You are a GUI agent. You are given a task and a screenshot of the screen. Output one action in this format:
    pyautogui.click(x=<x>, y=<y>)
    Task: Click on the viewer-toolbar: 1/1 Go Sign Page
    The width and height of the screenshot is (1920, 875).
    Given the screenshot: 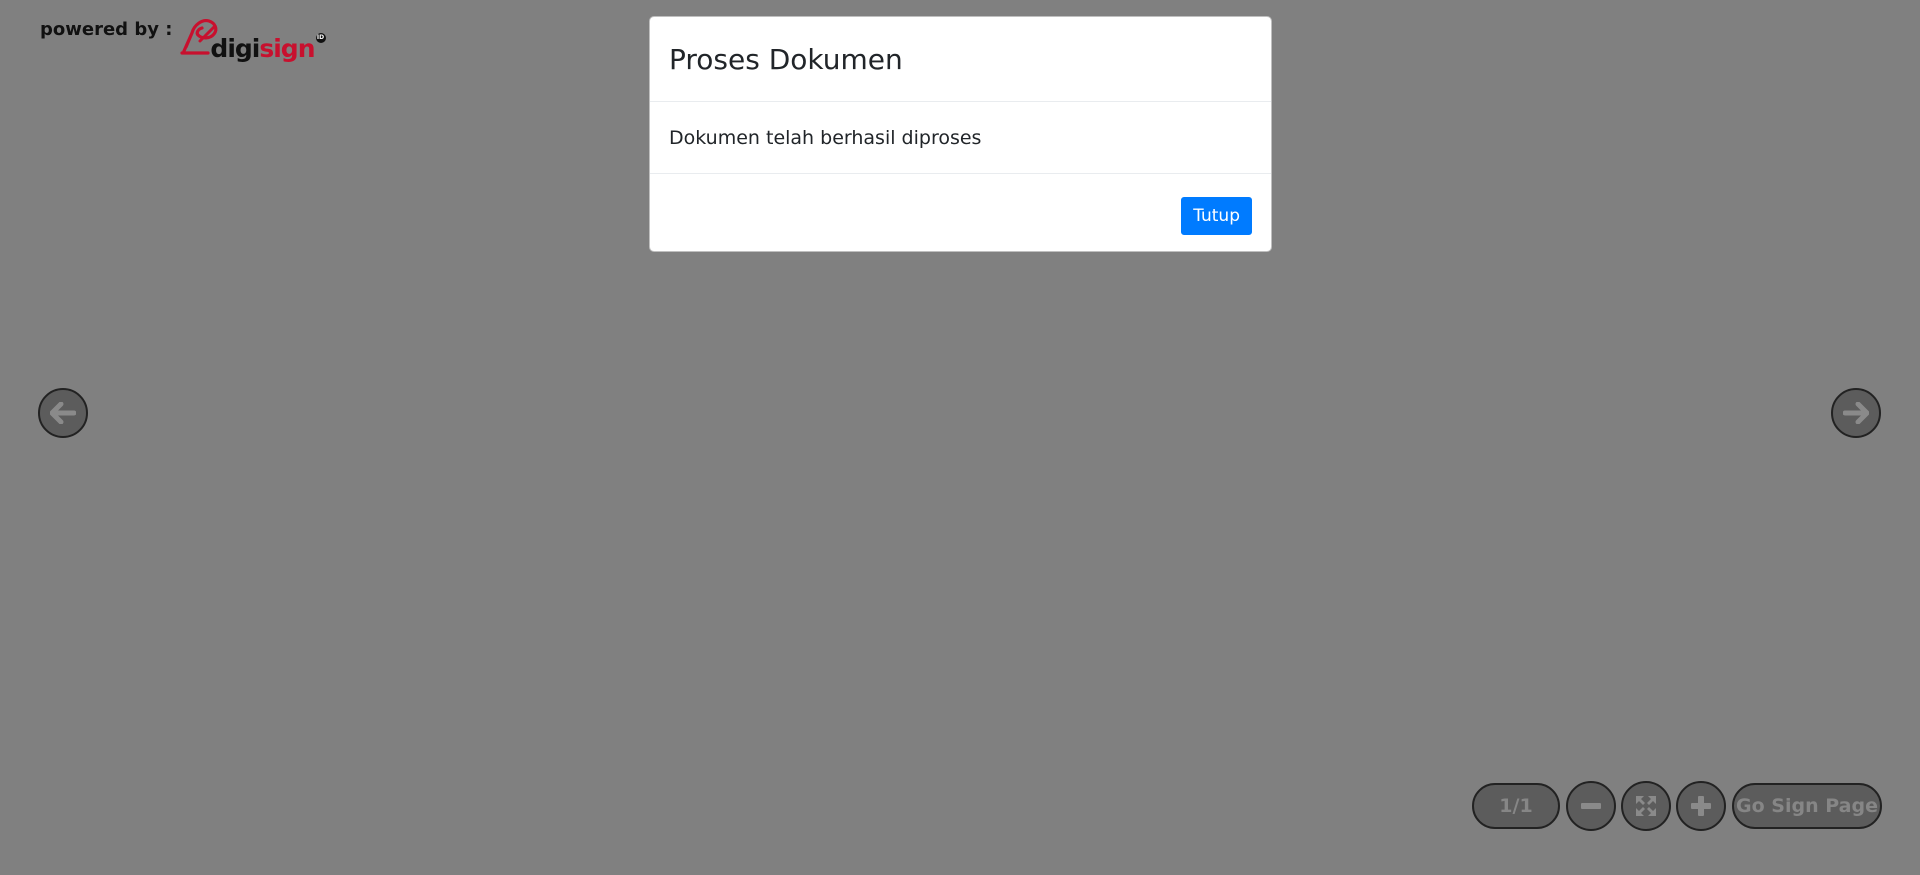 What is the action you would take?
    pyautogui.click(x=1677, y=806)
    